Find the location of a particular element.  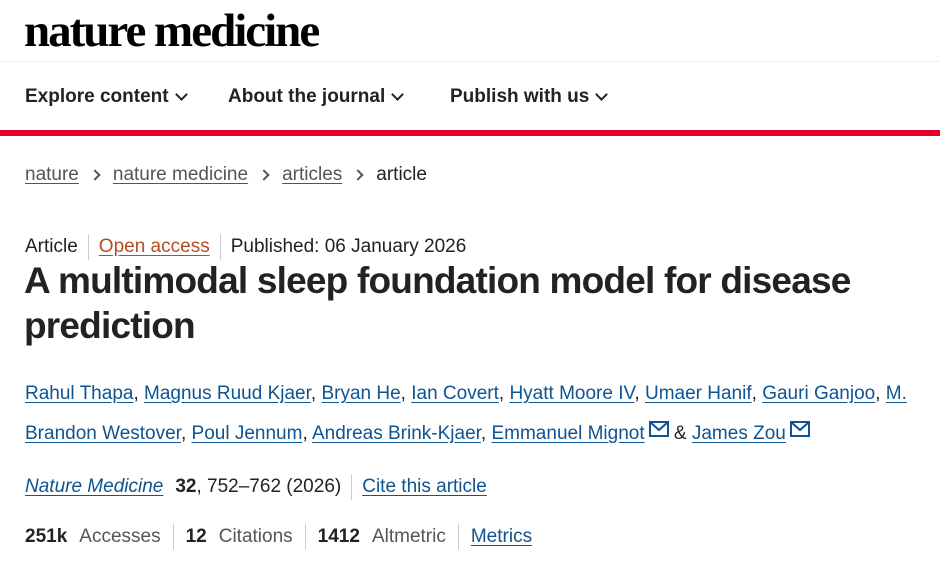

author-link: James Zou is located at coordinates (739, 433).